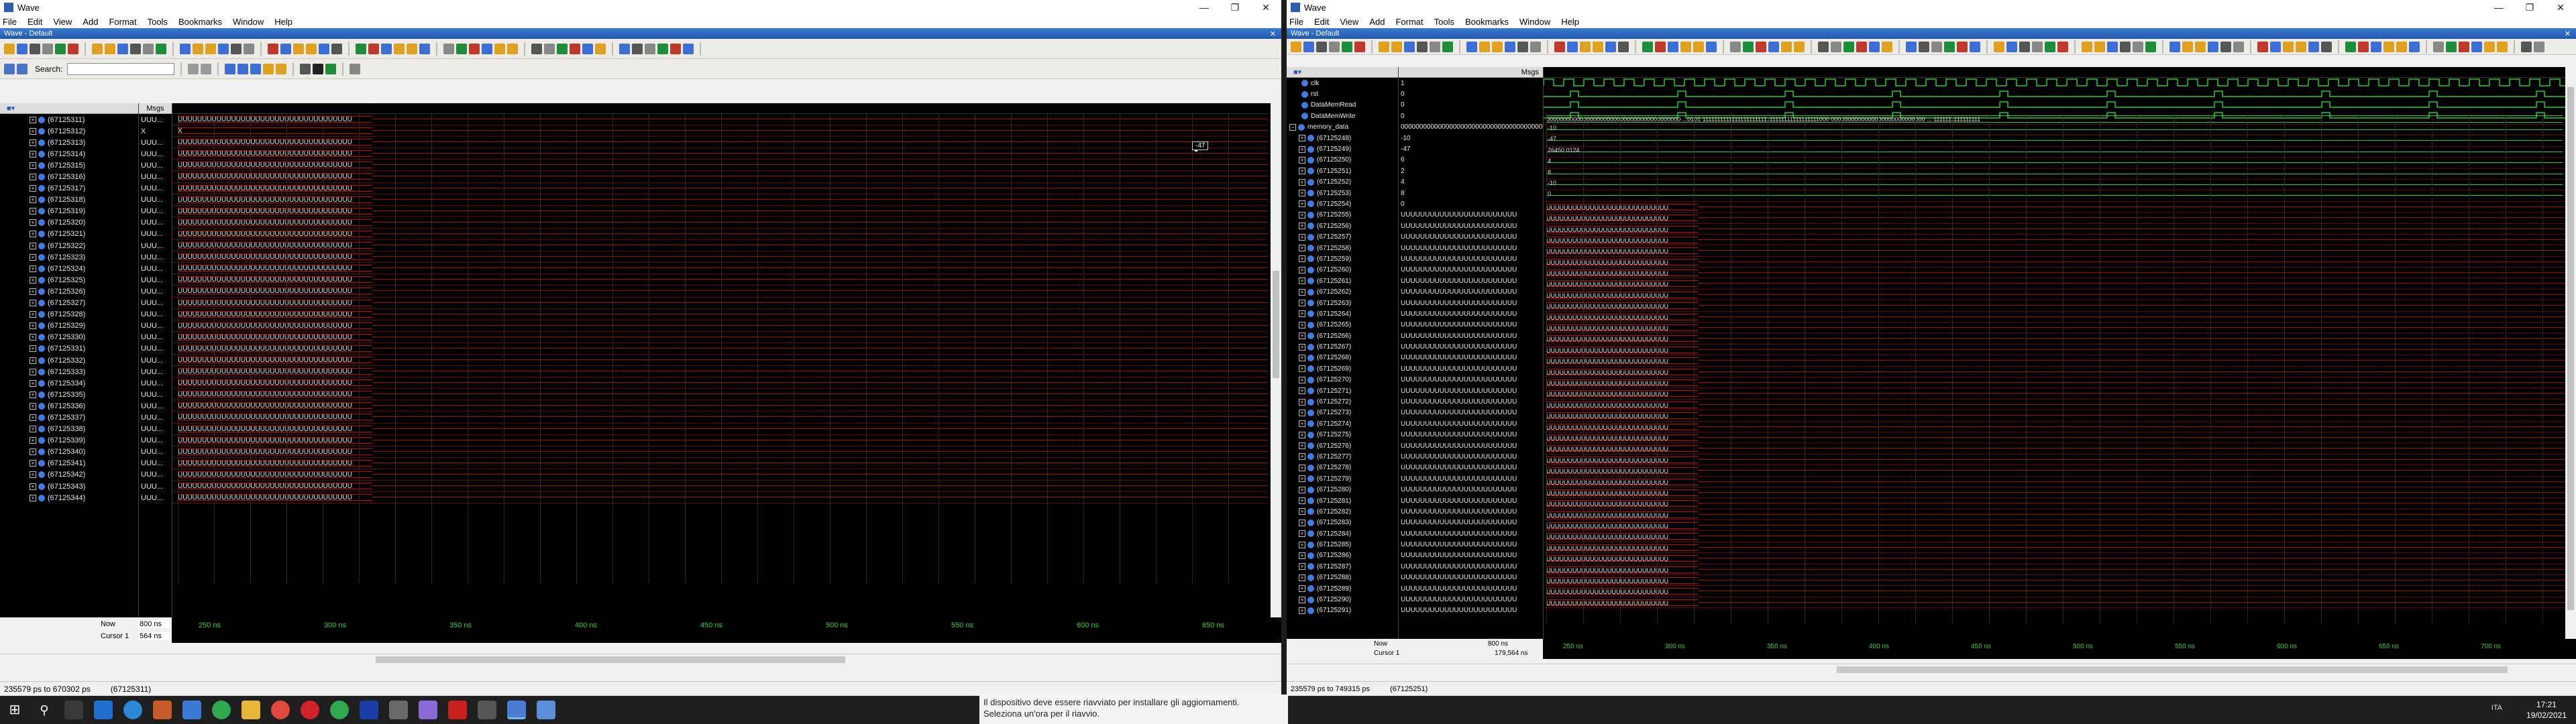 The width and height of the screenshot is (2576, 724). I want to click on menu-format: Format, so click(122, 22).